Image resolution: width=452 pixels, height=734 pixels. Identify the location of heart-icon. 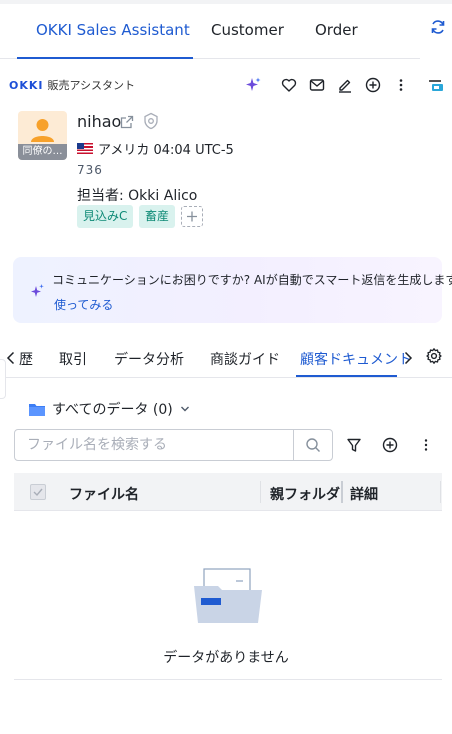
(289, 85).